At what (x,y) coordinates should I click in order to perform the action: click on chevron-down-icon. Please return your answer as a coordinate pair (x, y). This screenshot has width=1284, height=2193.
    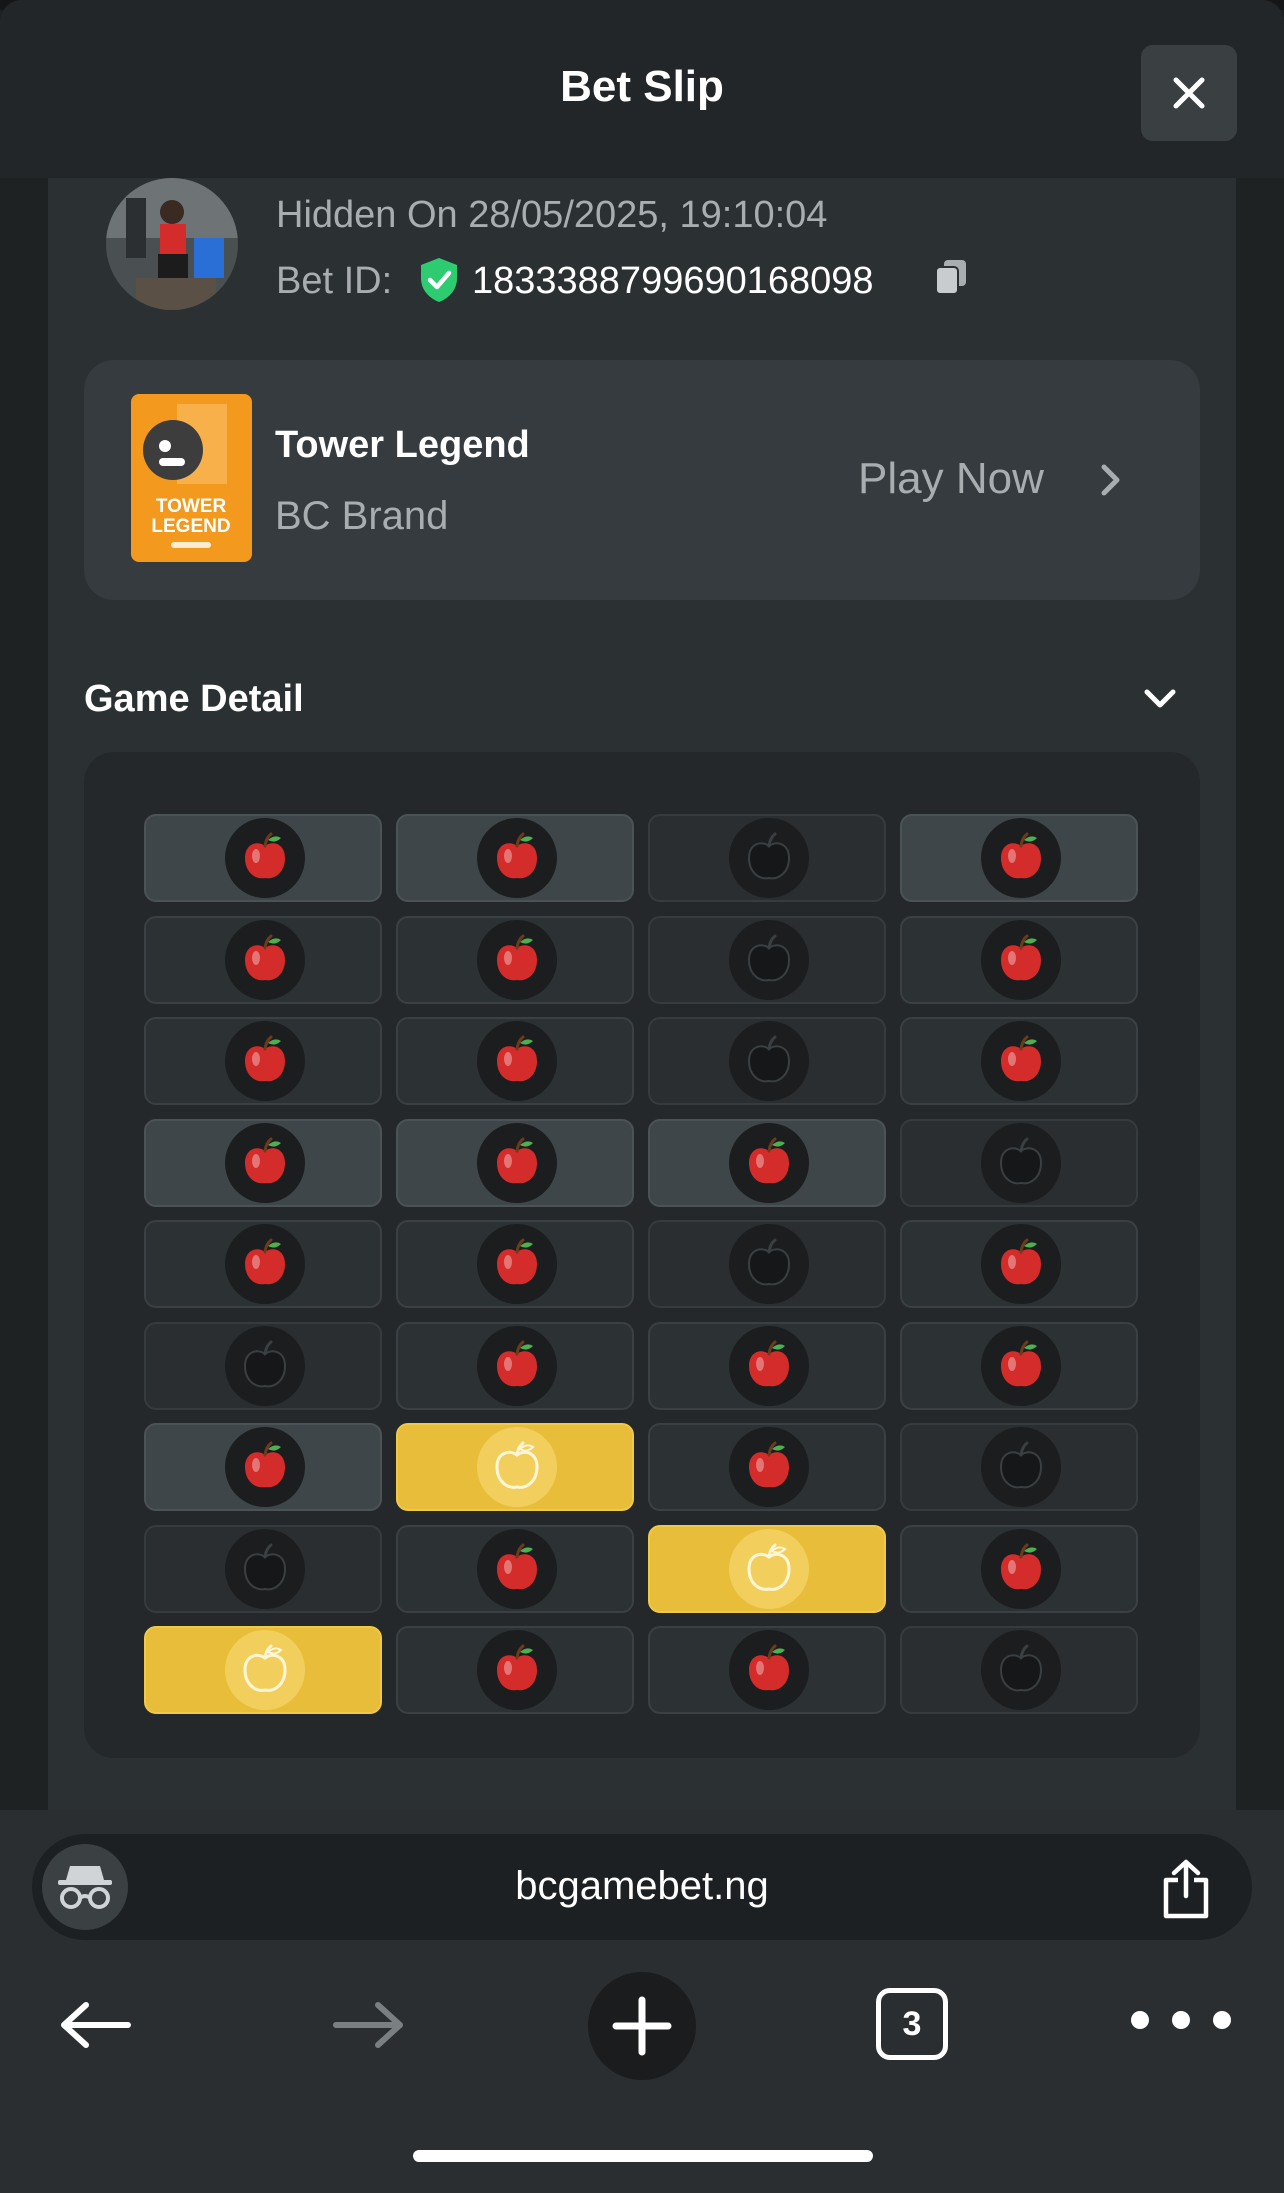
    Looking at the image, I should click on (1160, 699).